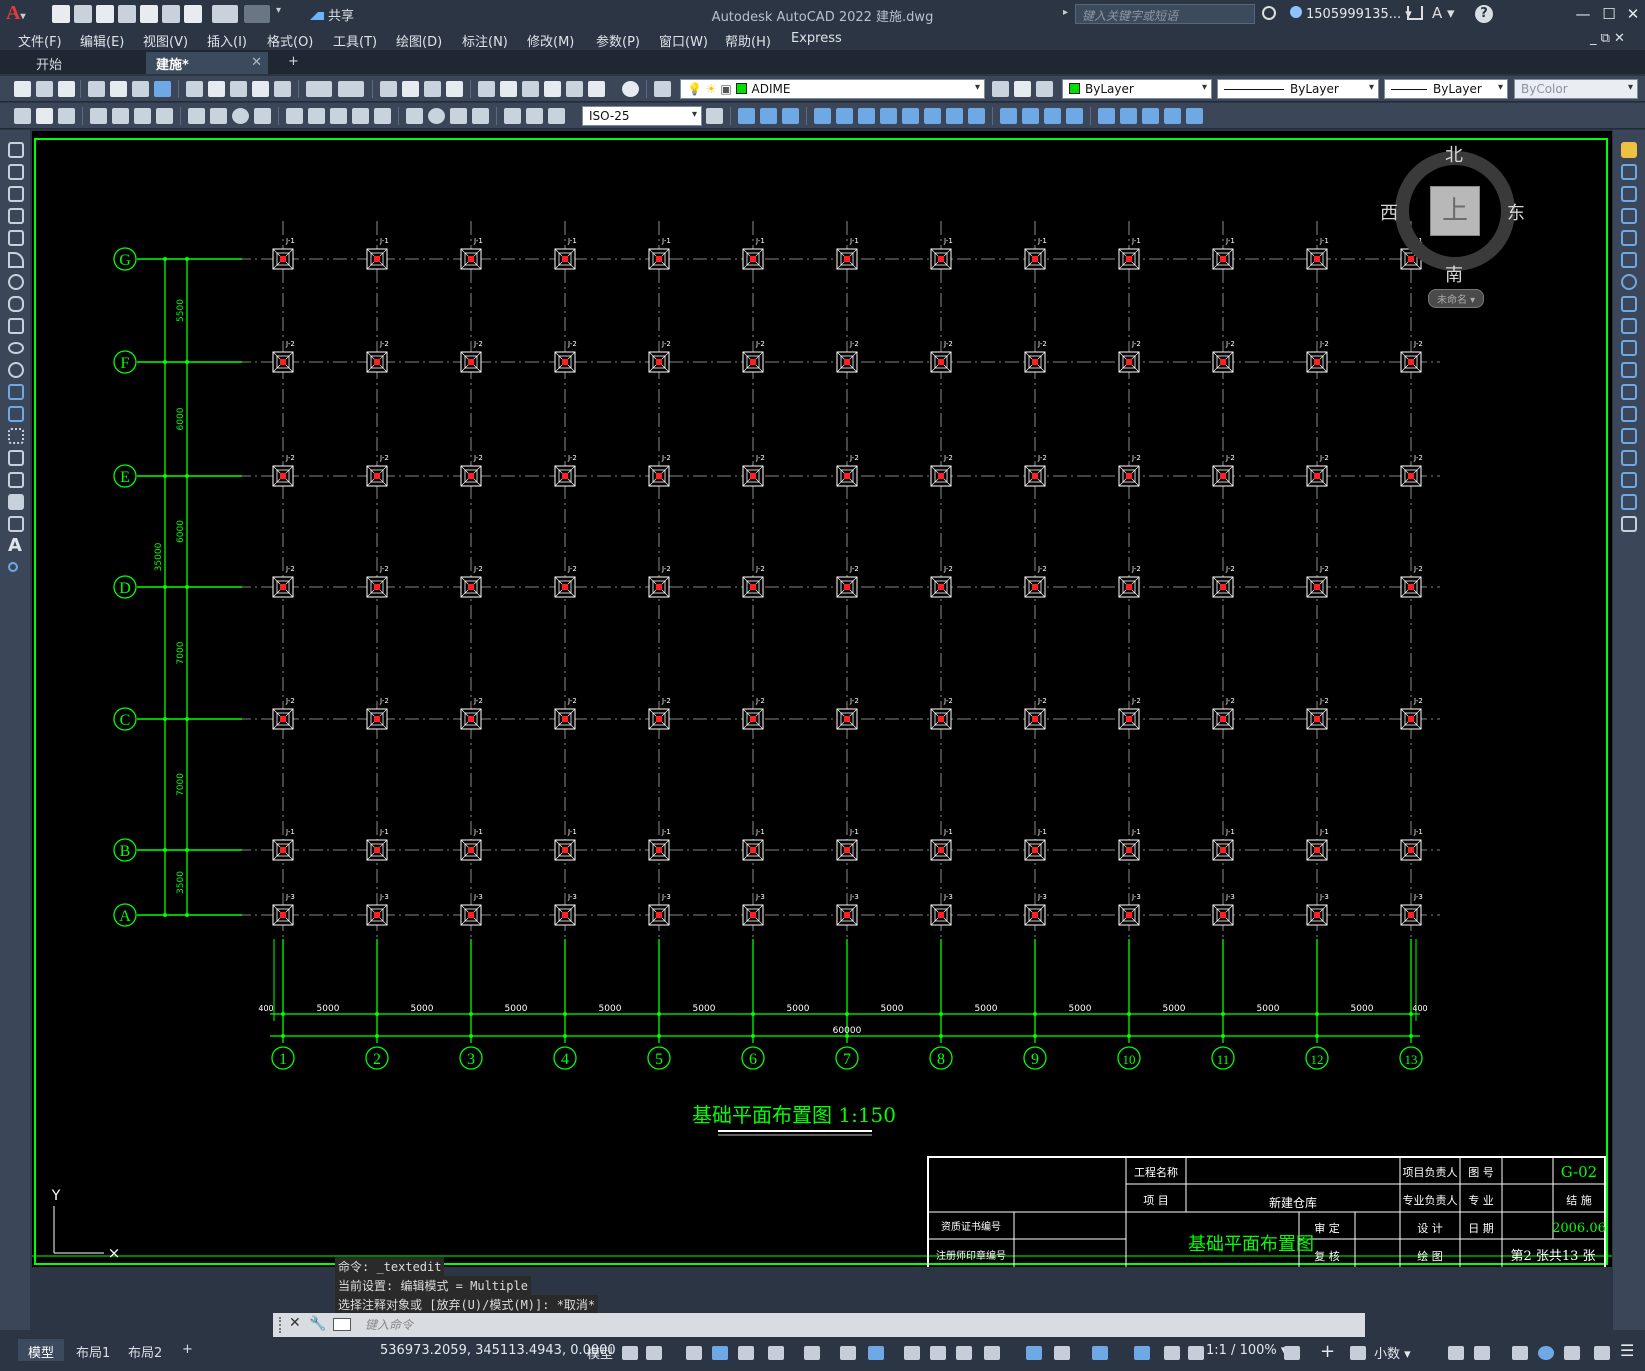  What do you see at coordinates (85, 63) in the screenshot?
I see `tab-start: 开始` at bounding box center [85, 63].